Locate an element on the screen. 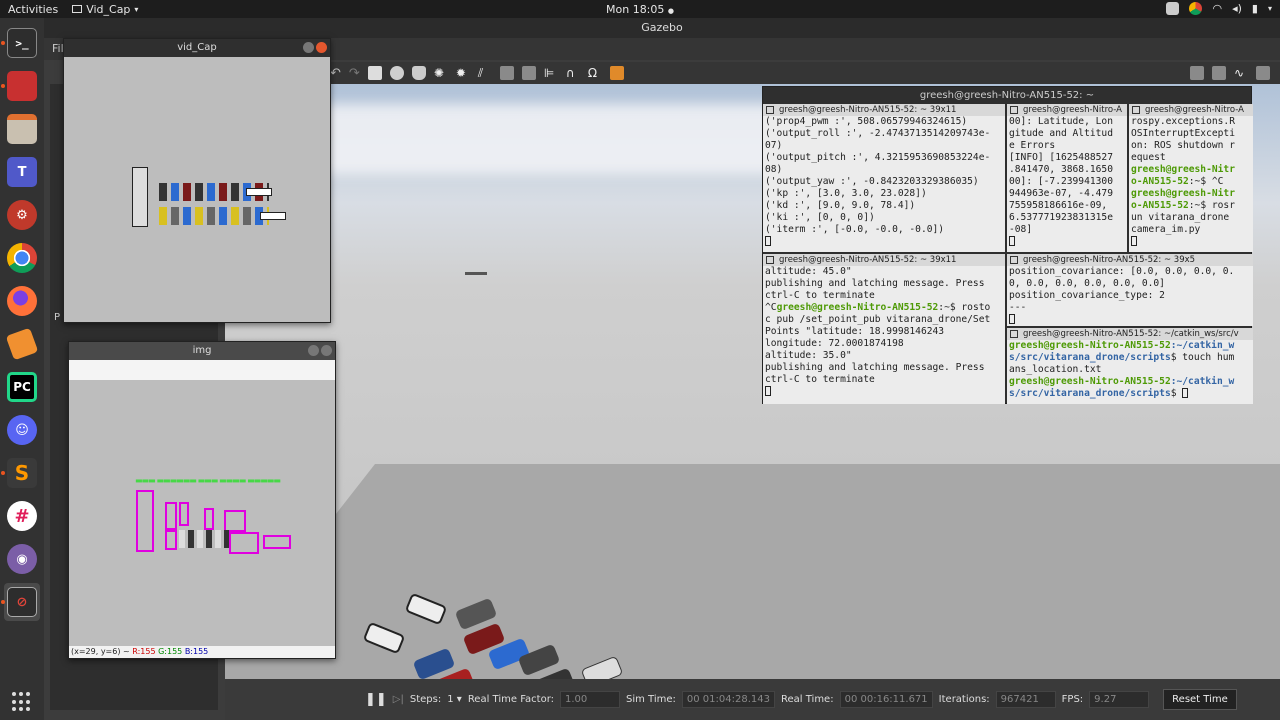  pane-header-label: greesh@greesh-Nitro-AN515-52: ~ 39x11 is located at coordinates (868, 260).